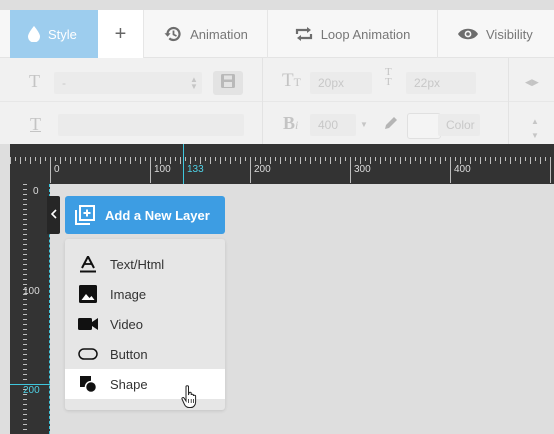 This screenshot has height=434, width=554. I want to click on vertical-ruler: 0 100 200, so click(30, 309).